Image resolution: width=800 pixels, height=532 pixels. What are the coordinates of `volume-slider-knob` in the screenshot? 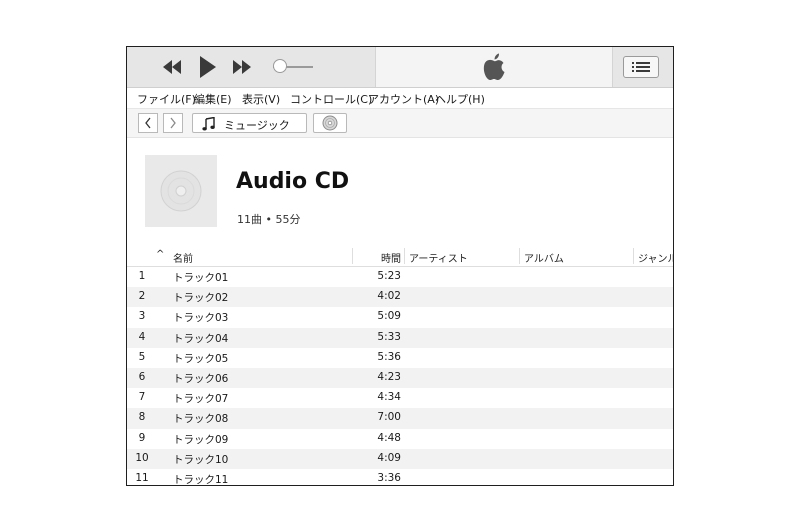 It's located at (280, 66).